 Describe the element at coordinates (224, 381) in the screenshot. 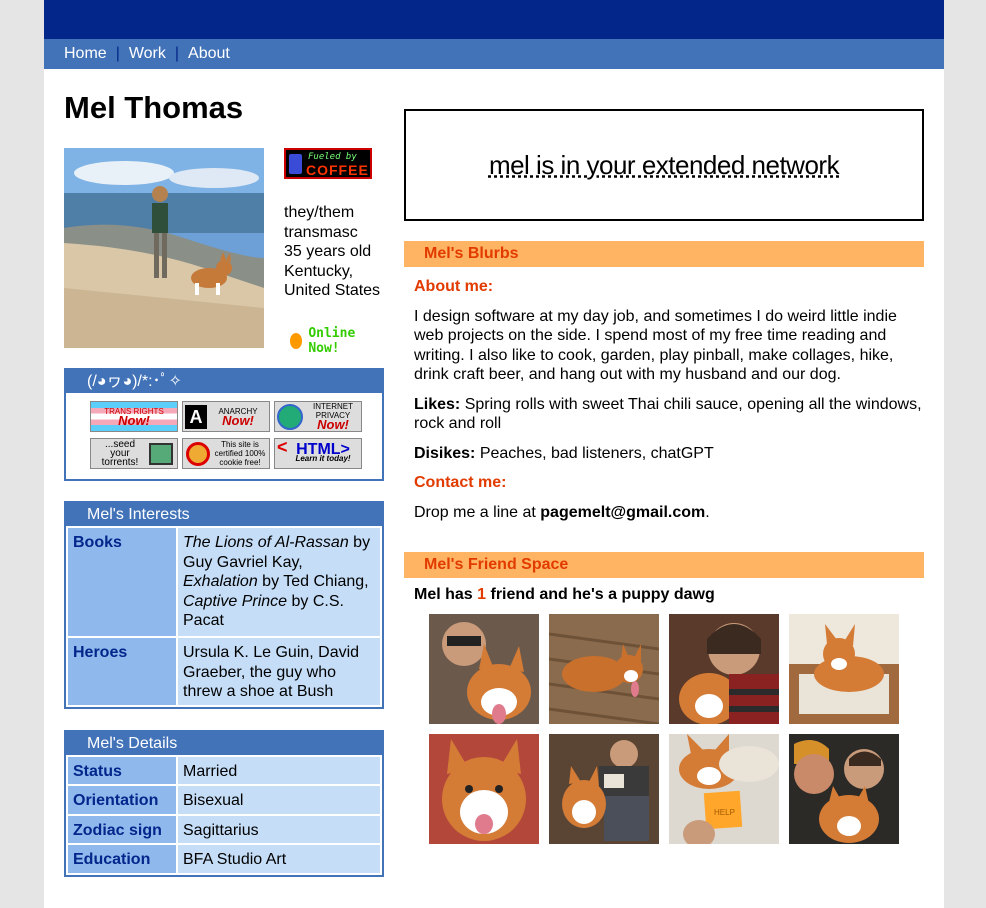

I see `badges-header: (/◕ヮ◕)/*:･ﾟ✧` at that location.